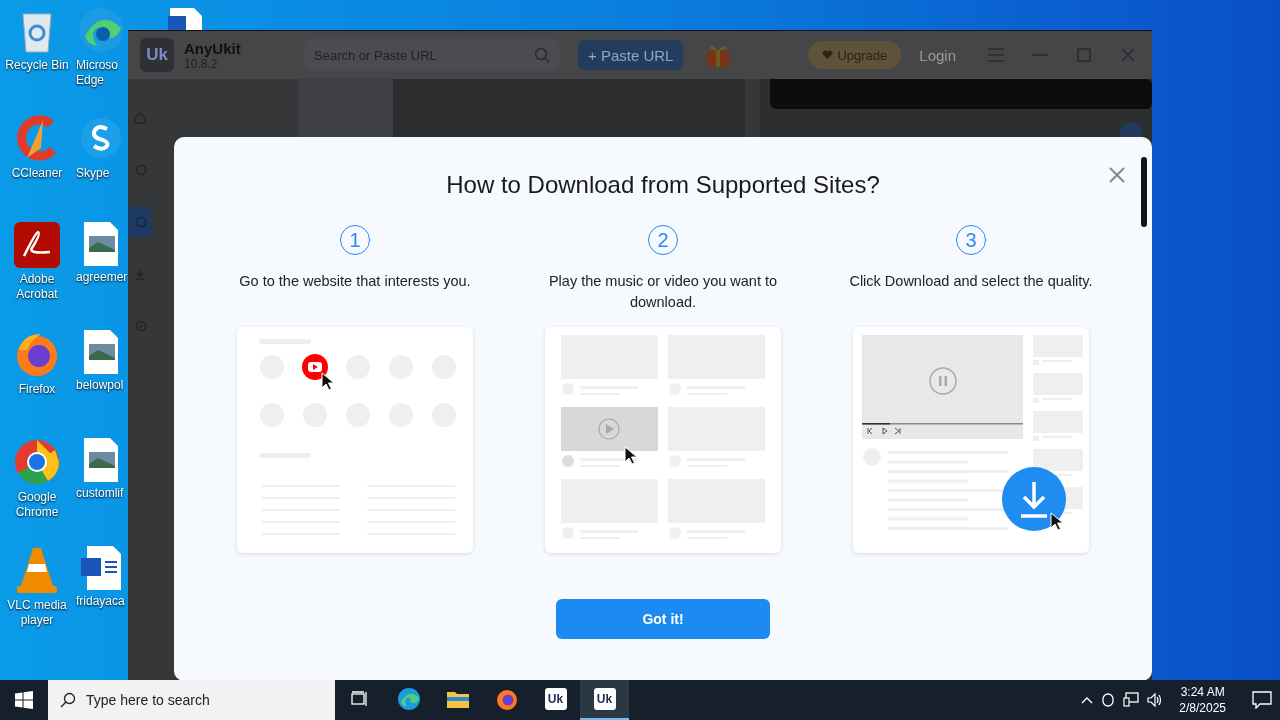 Image resolution: width=1280 pixels, height=720 pixels. What do you see at coordinates (99, 73) in the screenshot?
I see `desktop-icon-label: Microso Edge` at bounding box center [99, 73].